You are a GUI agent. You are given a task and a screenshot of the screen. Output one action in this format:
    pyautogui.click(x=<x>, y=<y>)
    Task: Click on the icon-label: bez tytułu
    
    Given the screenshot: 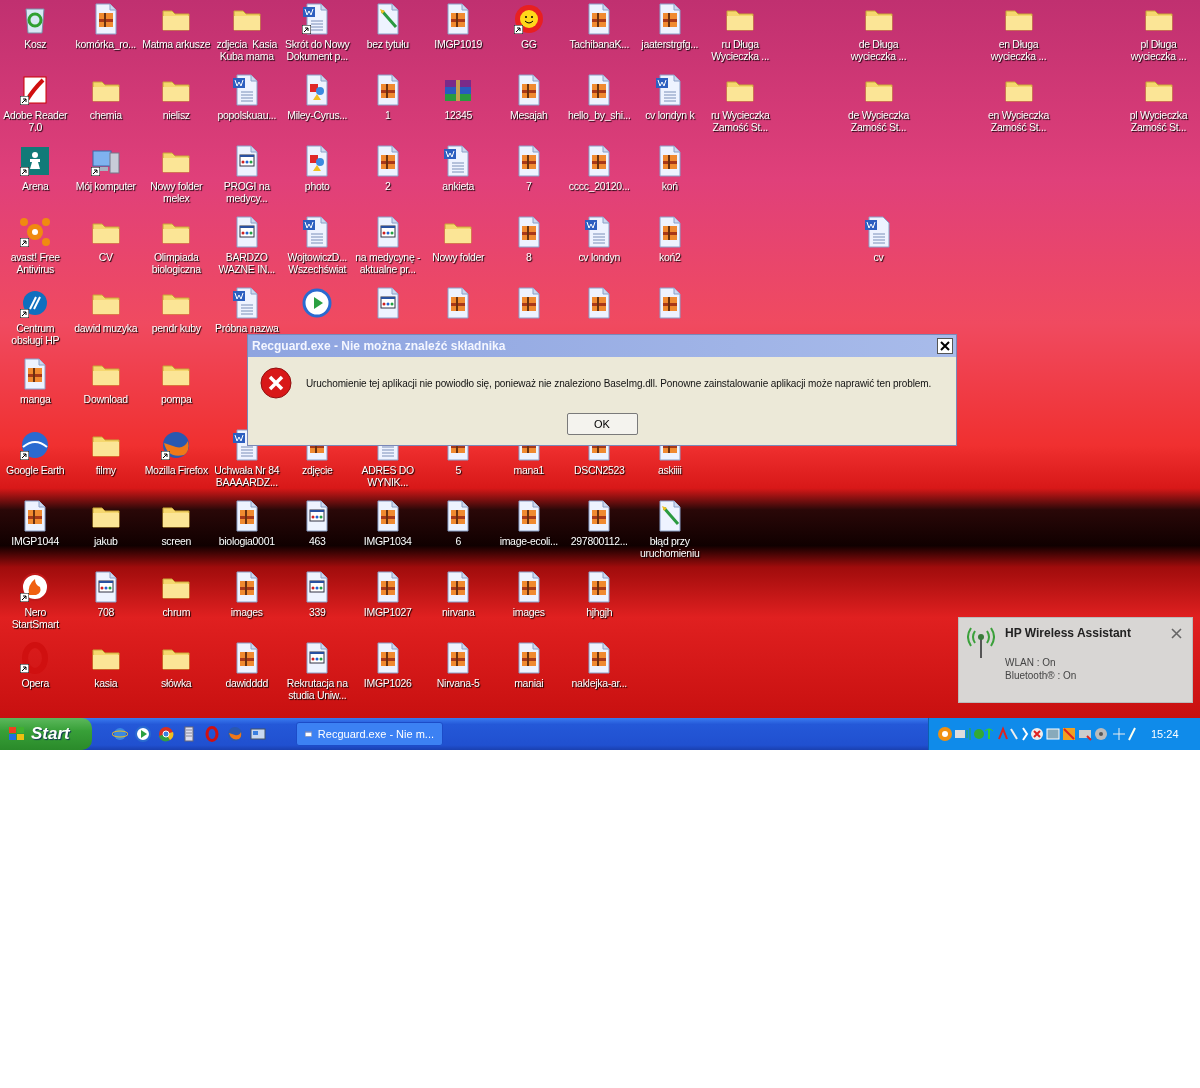 What is the action you would take?
    pyautogui.click(x=387, y=44)
    